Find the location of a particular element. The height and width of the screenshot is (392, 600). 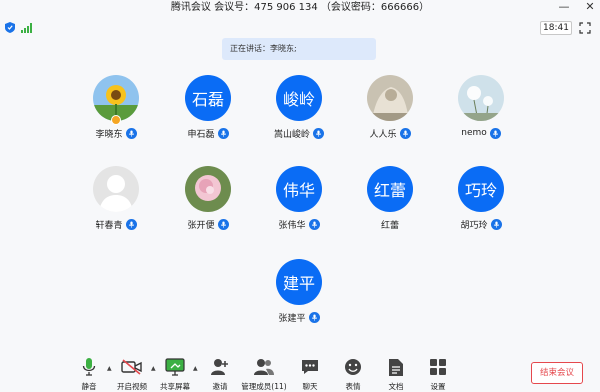

meeting-clock: 18:41 is located at coordinates (556, 28).